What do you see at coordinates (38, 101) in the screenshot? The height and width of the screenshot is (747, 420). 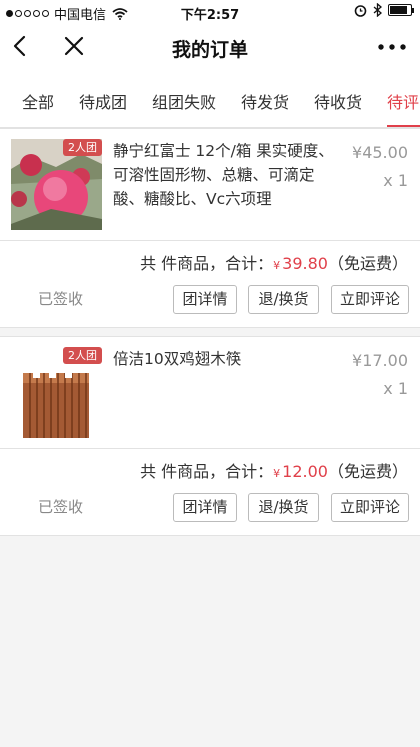 I see `tab-all: 全部` at bounding box center [38, 101].